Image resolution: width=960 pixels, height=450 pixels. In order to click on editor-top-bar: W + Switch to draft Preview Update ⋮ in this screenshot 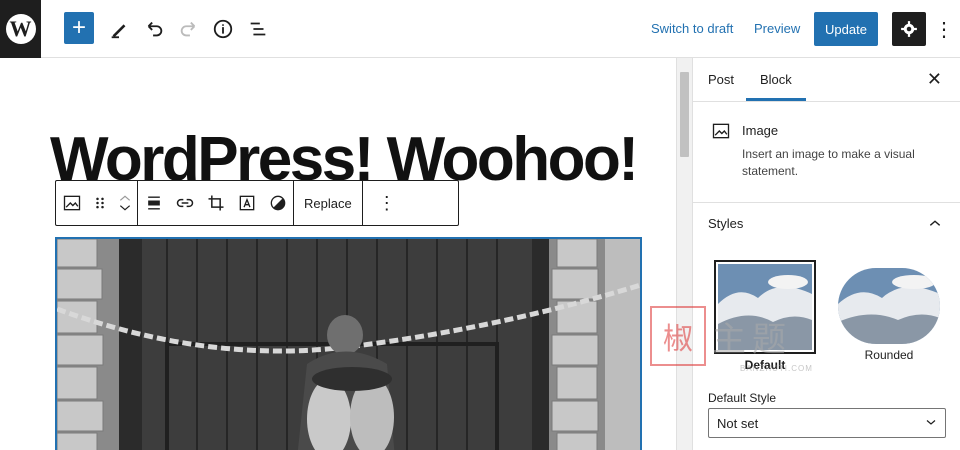, I will do `click(480, 29)`.